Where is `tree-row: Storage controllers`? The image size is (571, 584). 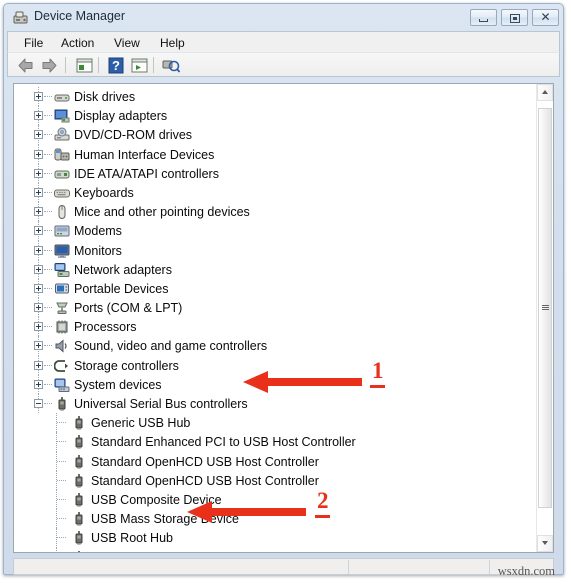 tree-row: Storage controllers is located at coordinates (274, 365).